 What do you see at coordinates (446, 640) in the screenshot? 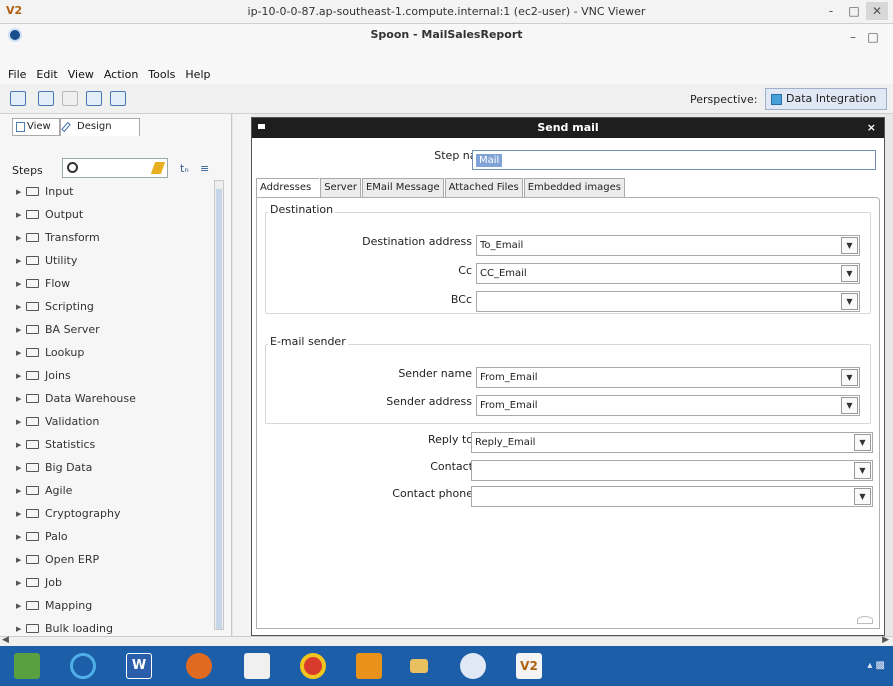
I see `horizontal-scrollbar: ◀ ▶` at bounding box center [446, 640].